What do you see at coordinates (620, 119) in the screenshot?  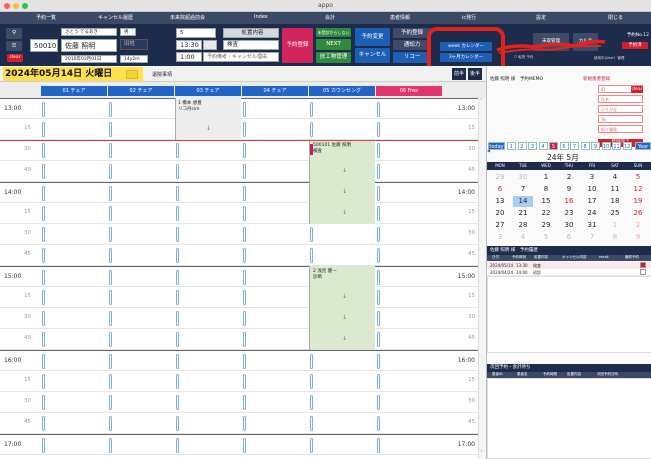 I see `new-patient-field: Tel` at bounding box center [620, 119].